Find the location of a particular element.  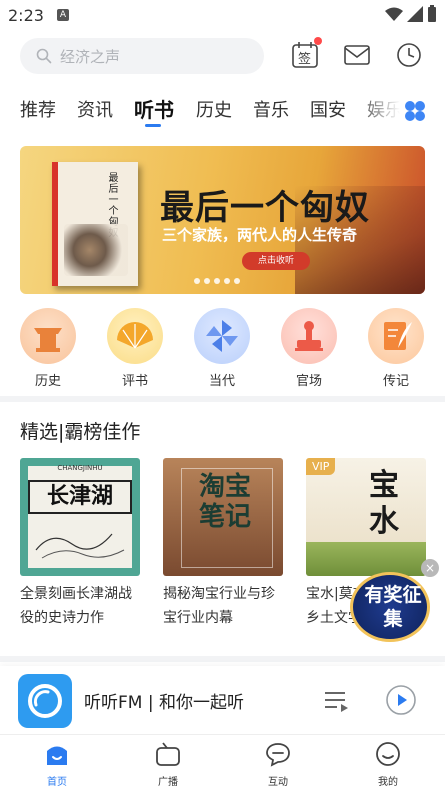

book-cover: 淘宝笔记 is located at coordinates (223, 517).